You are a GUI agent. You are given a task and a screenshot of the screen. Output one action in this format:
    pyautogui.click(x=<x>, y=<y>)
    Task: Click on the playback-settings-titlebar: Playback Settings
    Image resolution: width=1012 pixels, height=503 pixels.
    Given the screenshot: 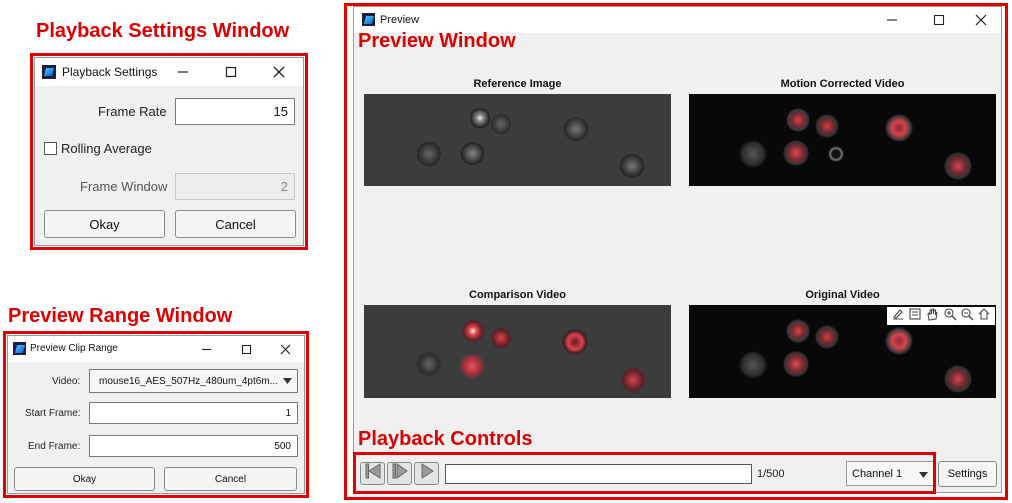 What is the action you would take?
    pyautogui.click(x=169, y=72)
    